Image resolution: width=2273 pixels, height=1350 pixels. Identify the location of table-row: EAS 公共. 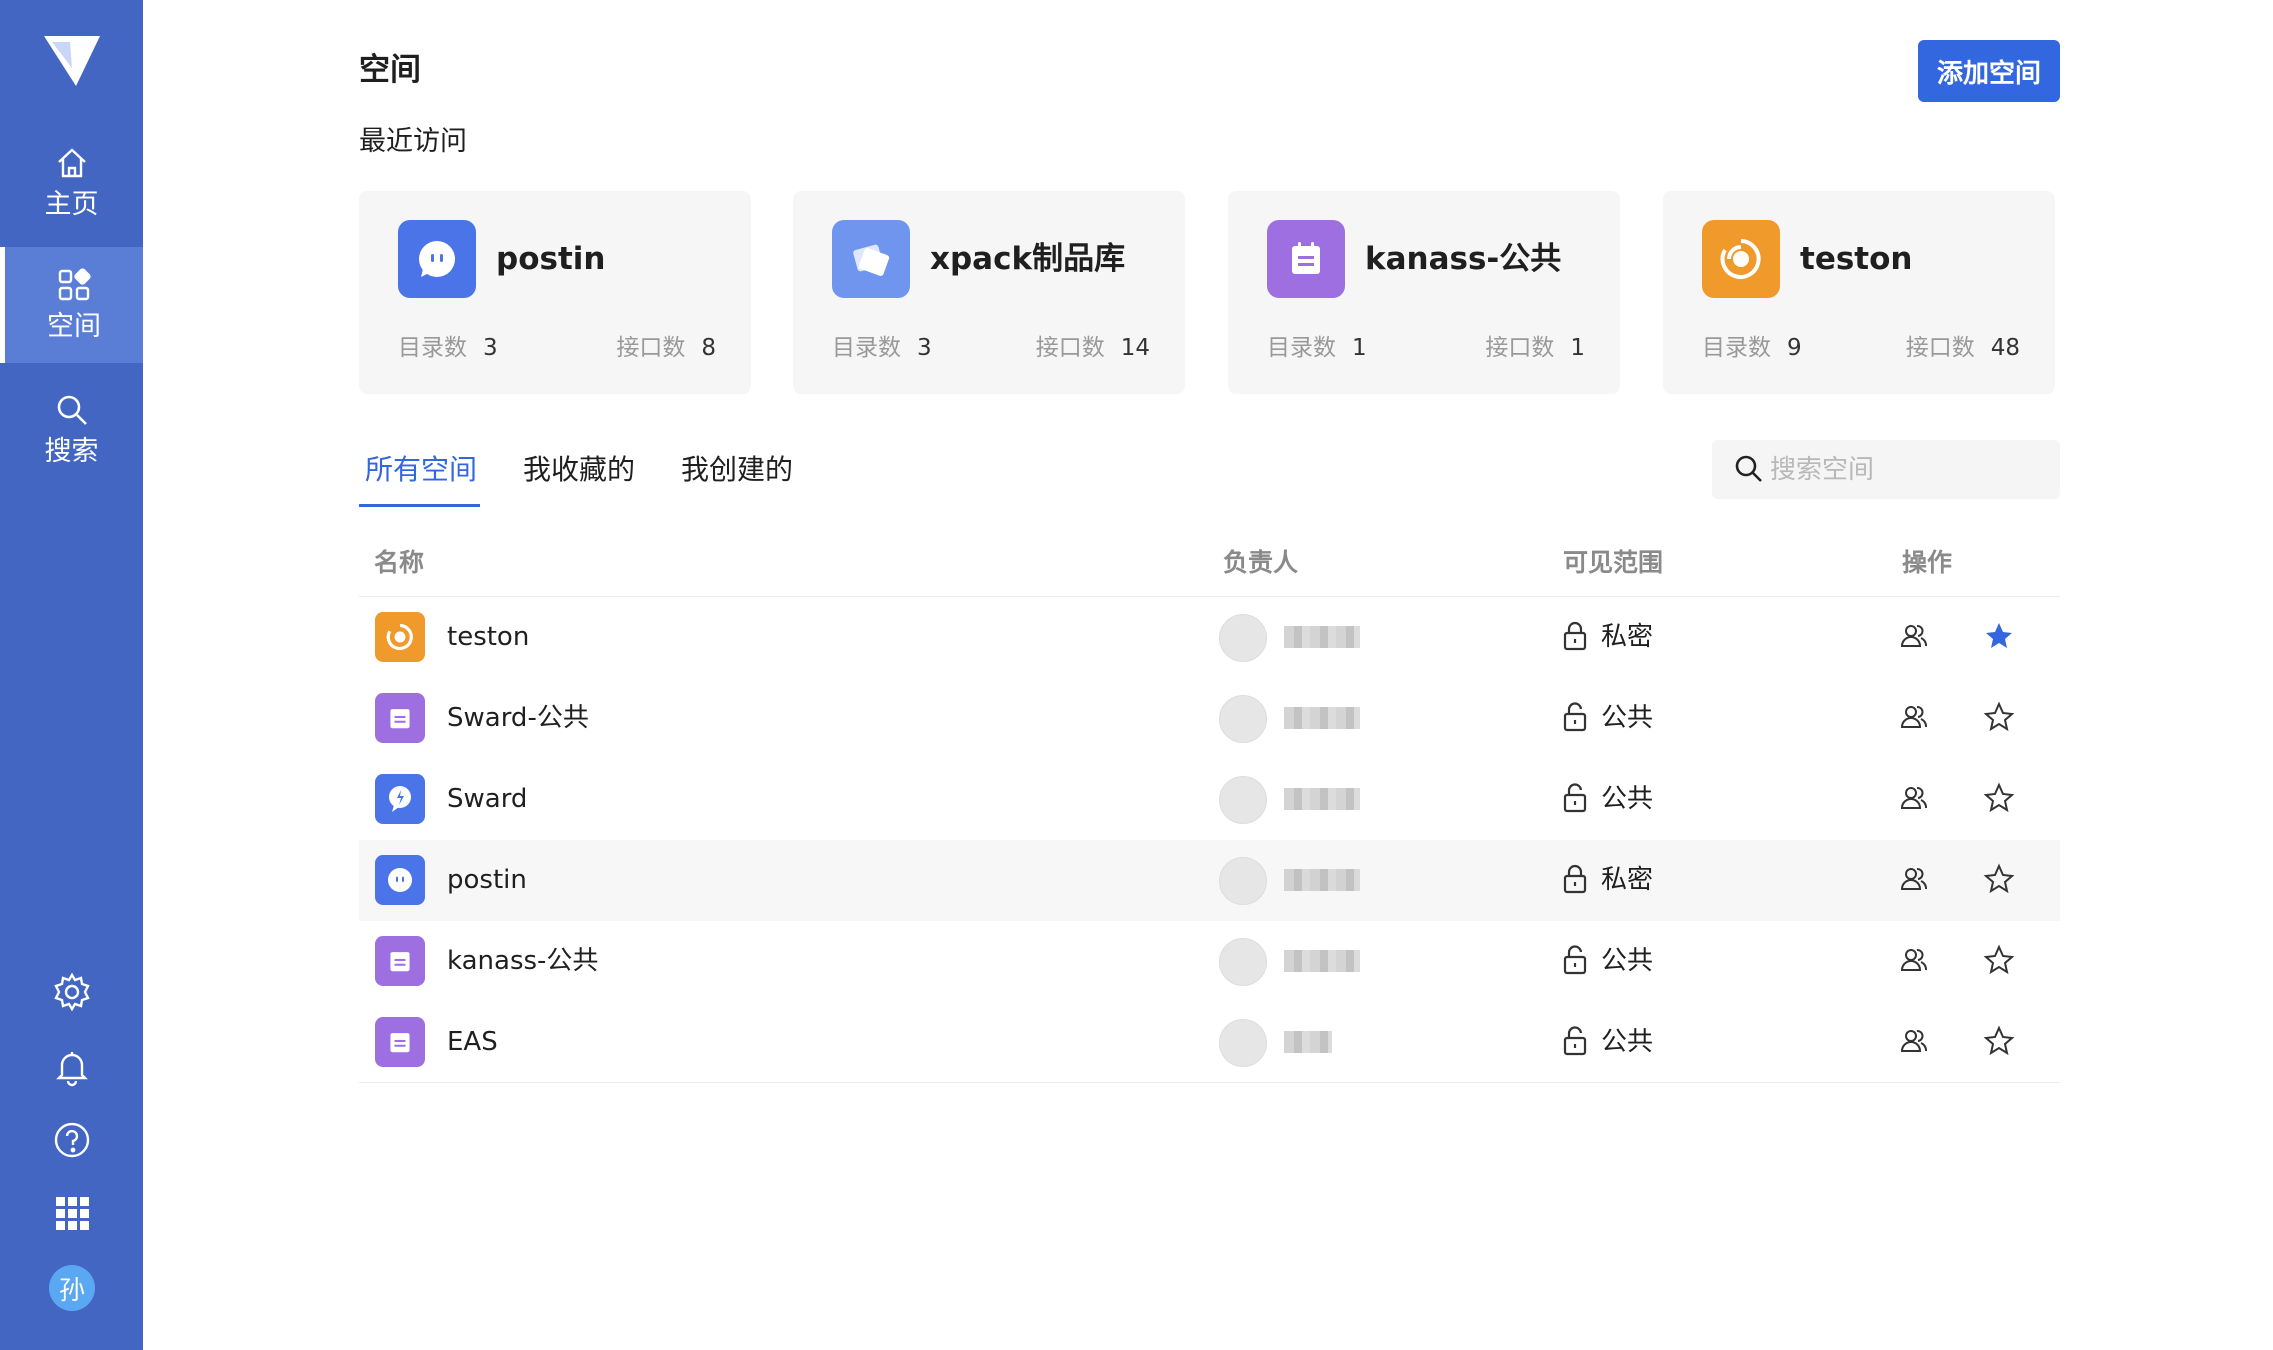
(1209, 1042).